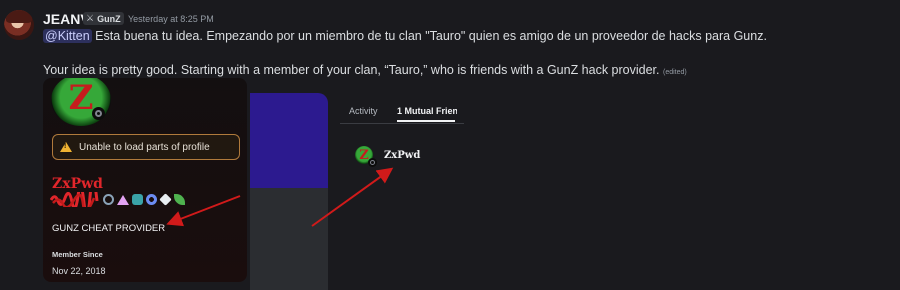 The image size is (900, 290). What do you see at coordinates (74, 199) in the screenshot?
I see `redaction-scribble` at bounding box center [74, 199].